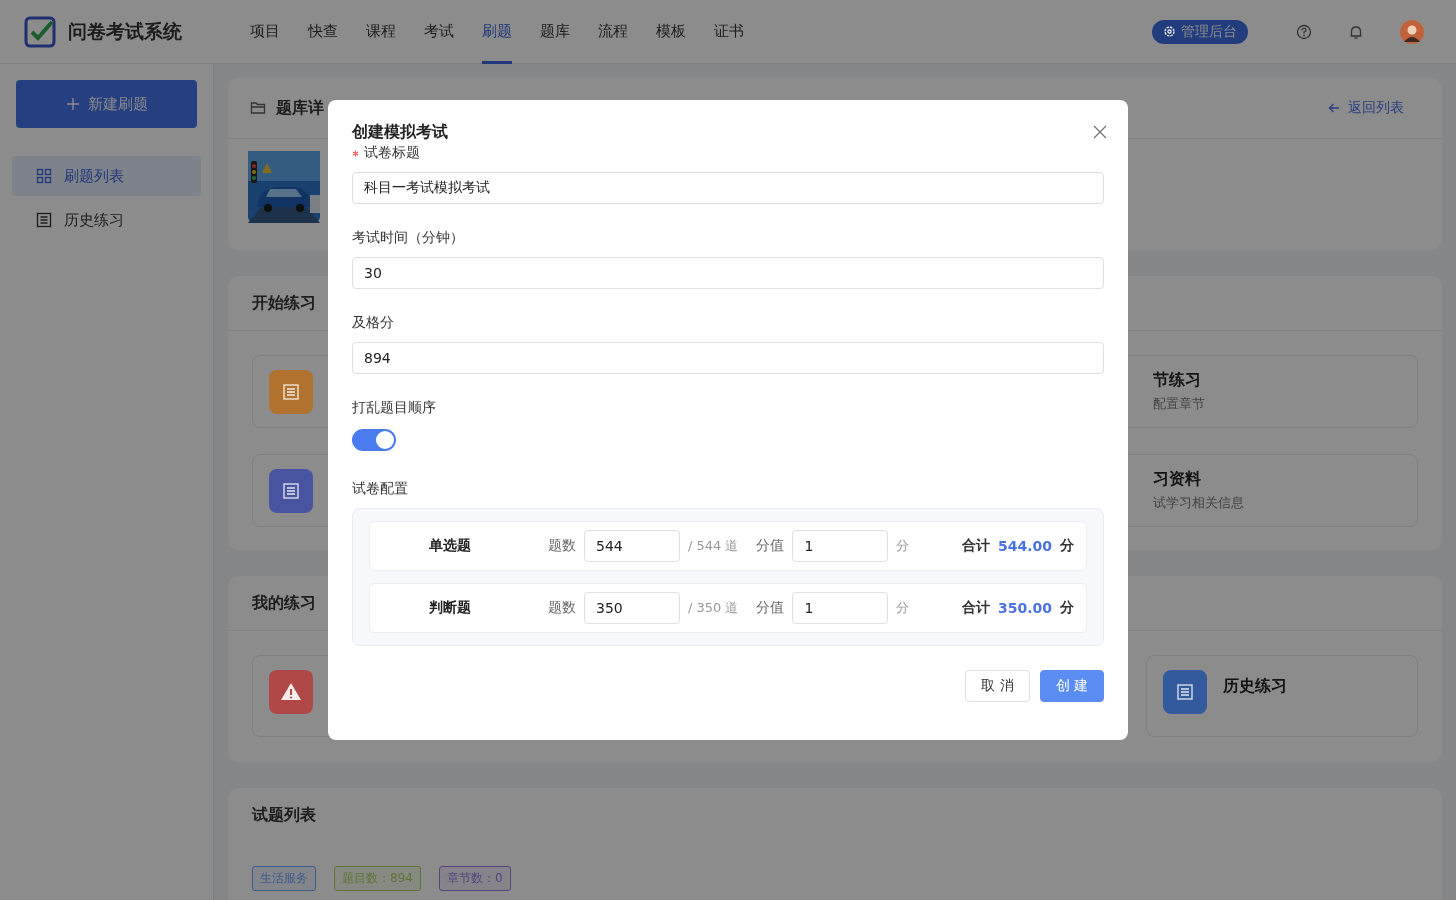 The width and height of the screenshot is (1456, 900). Describe the element at coordinates (474, 878) in the screenshot. I see `tag: 章节数：0` at that location.